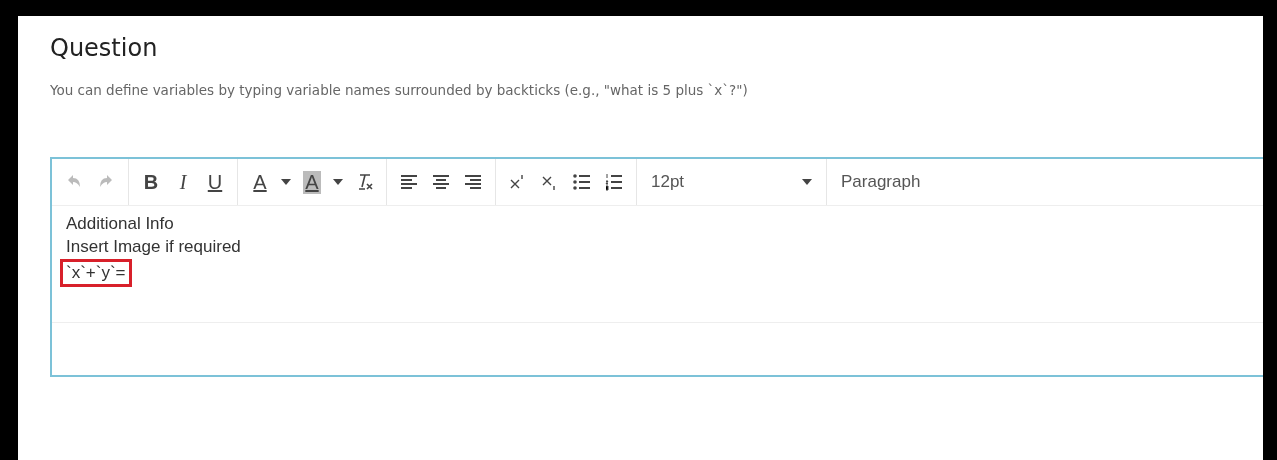 The width and height of the screenshot is (1277, 460). What do you see at coordinates (409, 182) in the screenshot?
I see `align-left-icon` at bounding box center [409, 182].